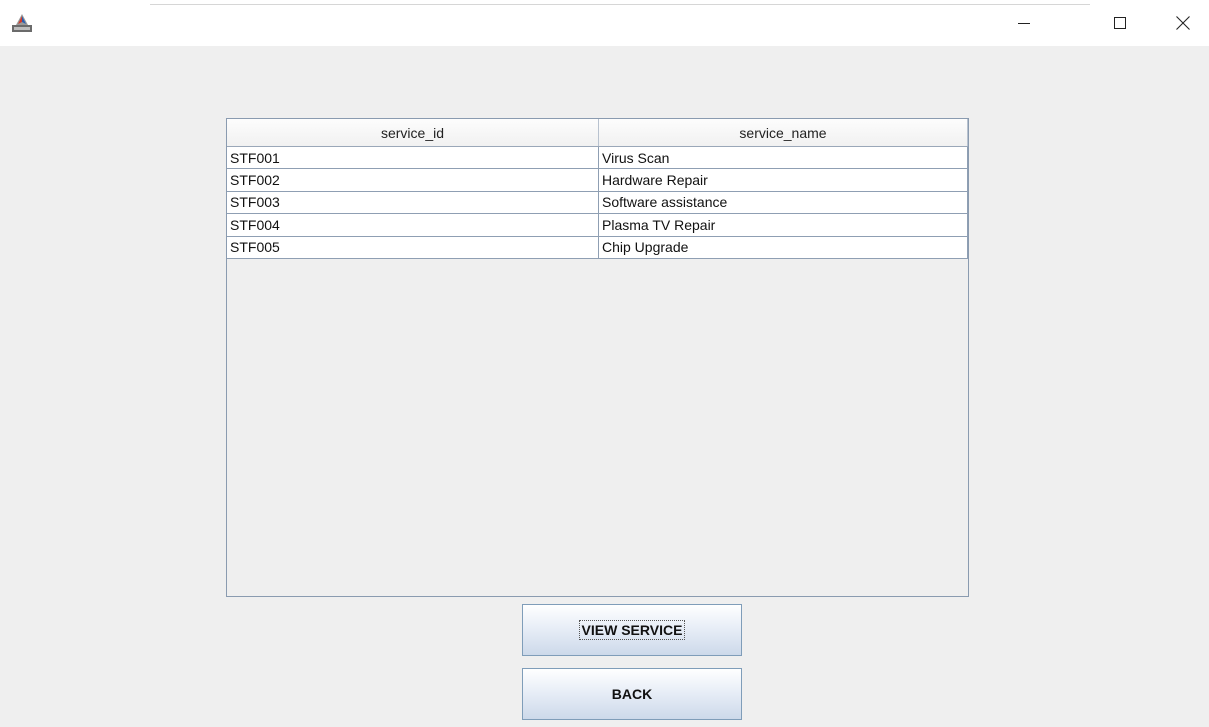 The image size is (1209, 727). I want to click on column-header-service-name: service_name, so click(783, 132).